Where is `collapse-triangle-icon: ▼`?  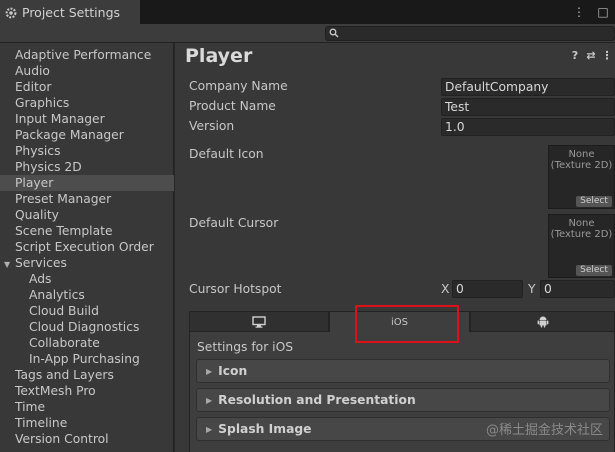 collapse-triangle-icon: ▼ is located at coordinates (9, 265).